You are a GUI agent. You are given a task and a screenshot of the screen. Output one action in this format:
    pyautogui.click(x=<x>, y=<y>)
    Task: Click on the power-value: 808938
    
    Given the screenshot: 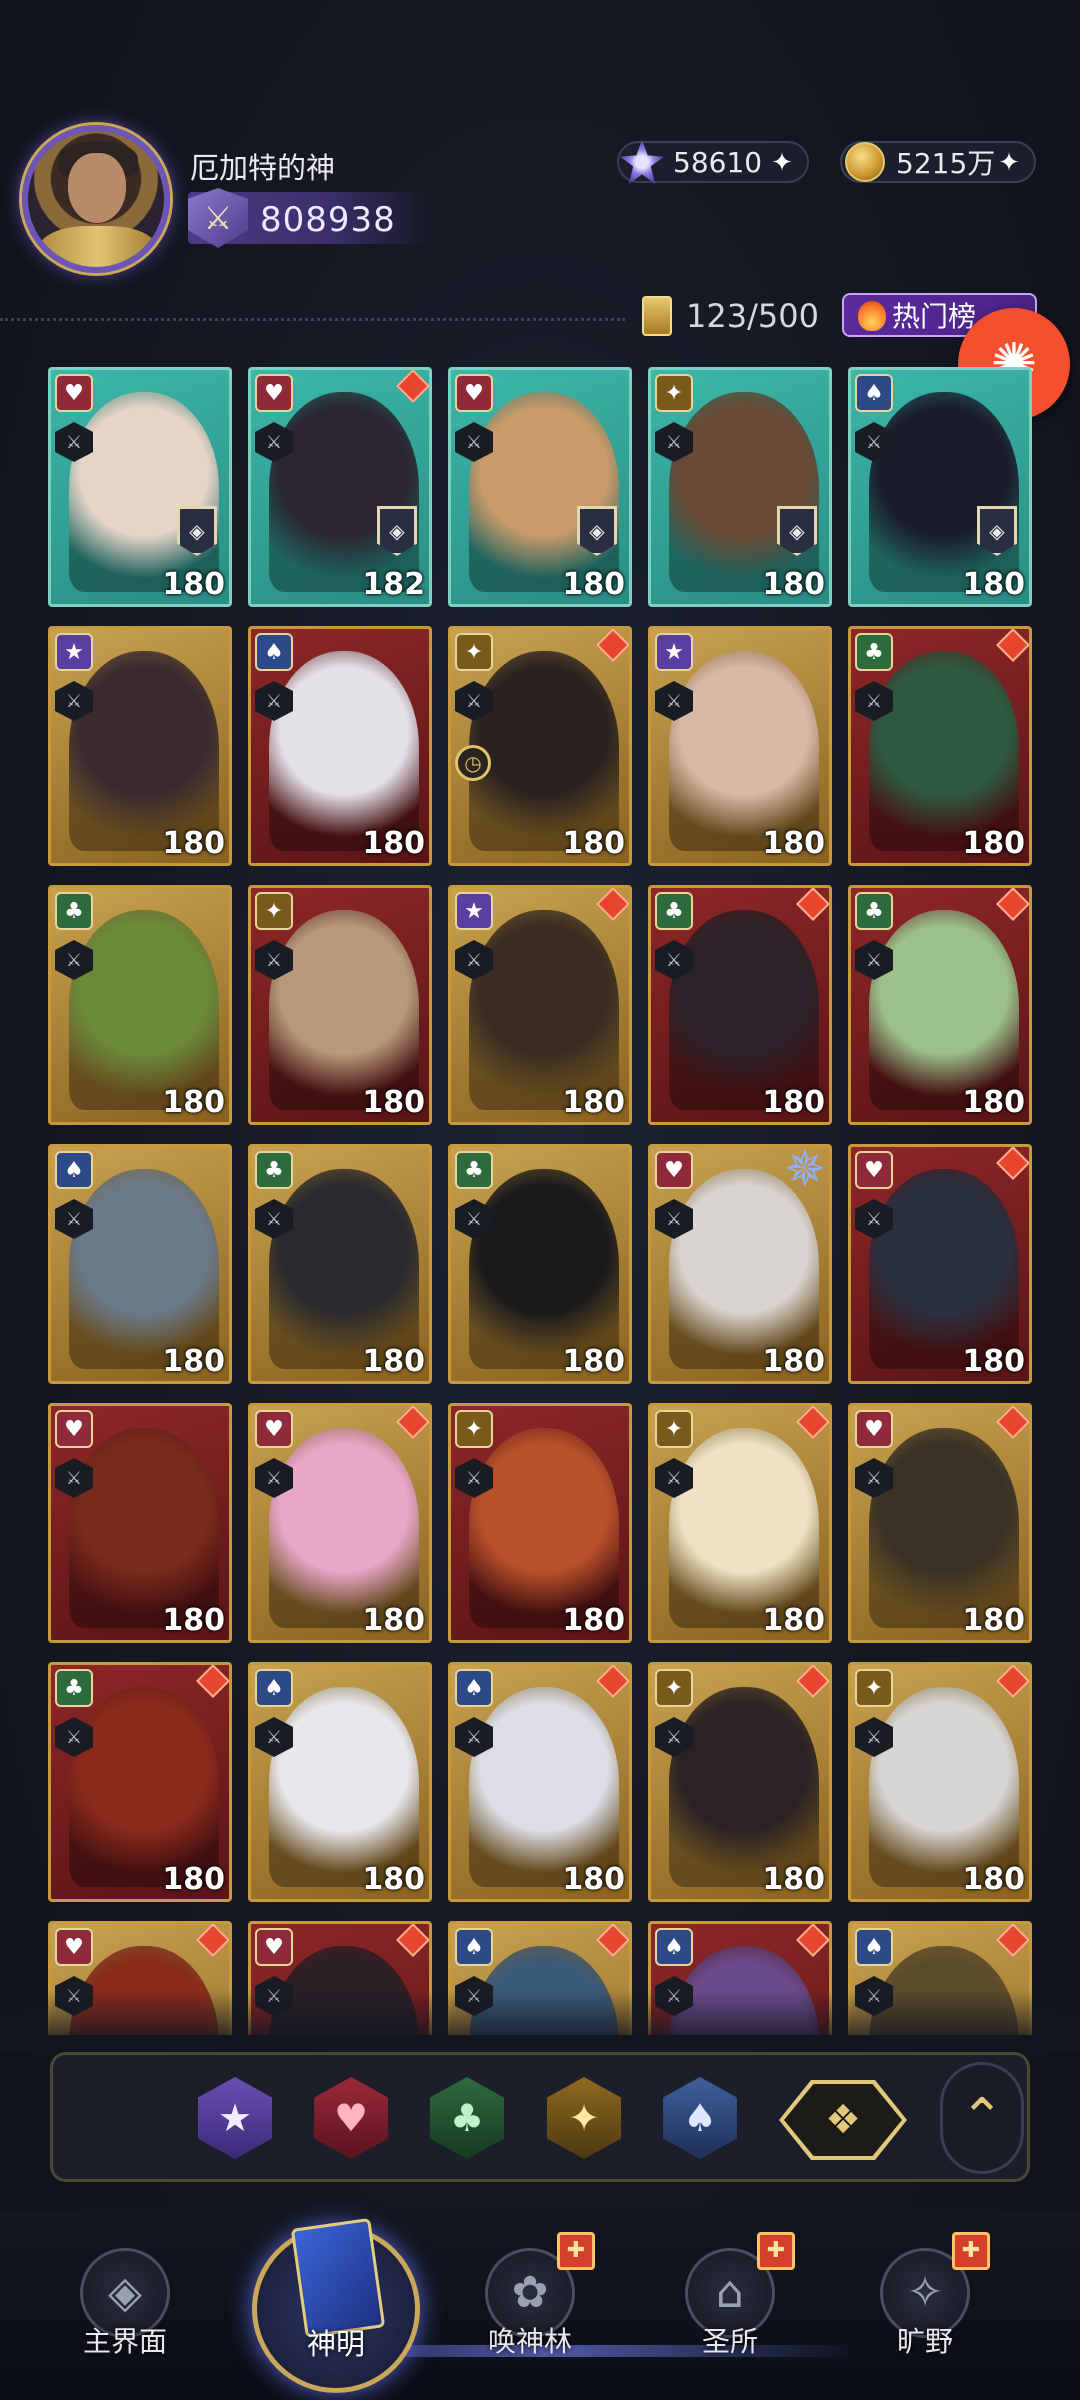 What is the action you would take?
    pyautogui.click(x=328, y=220)
    